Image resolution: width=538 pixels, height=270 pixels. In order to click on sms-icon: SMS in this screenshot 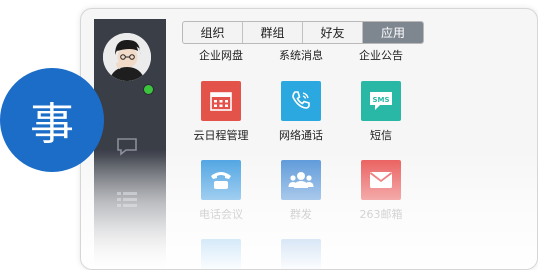, I will do `click(381, 101)`.